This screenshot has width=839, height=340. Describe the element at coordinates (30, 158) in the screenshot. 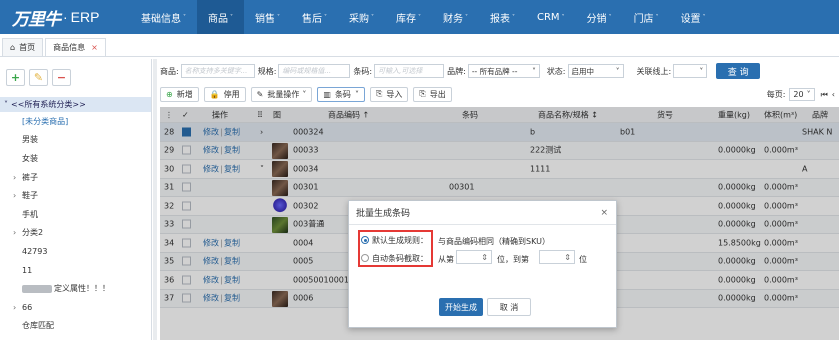

I see `tree-item-label: 女装` at that location.